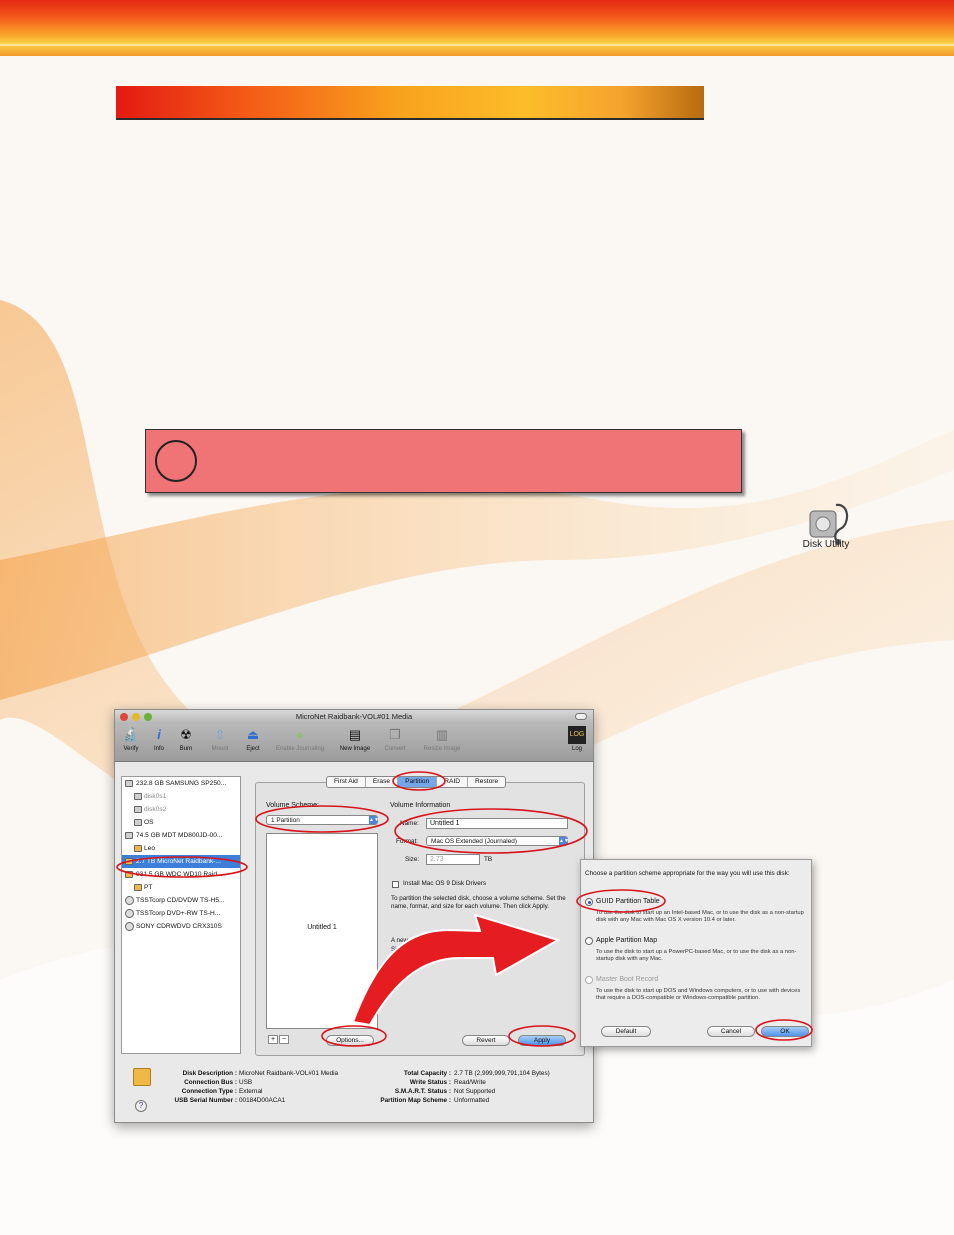 This screenshot has height=1235, width=954. I want to click on warning-callout, so click(443, 461).